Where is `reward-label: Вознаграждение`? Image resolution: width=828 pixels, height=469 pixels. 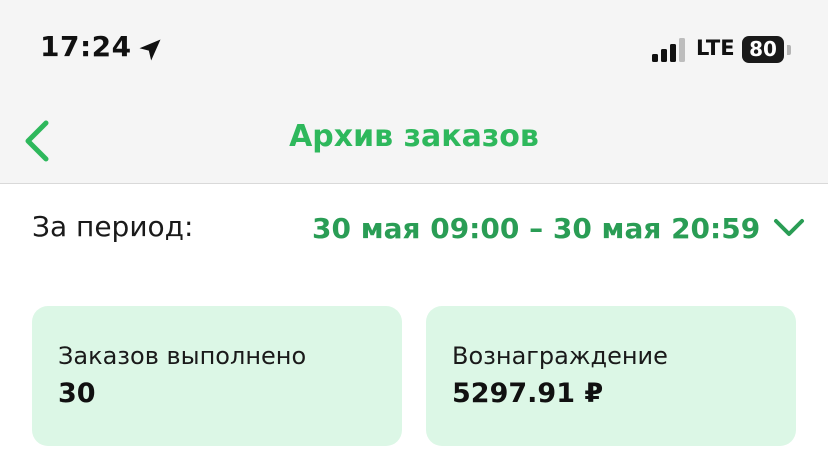
reward-label: Вознаграждение is located at coordinates (560, 356).